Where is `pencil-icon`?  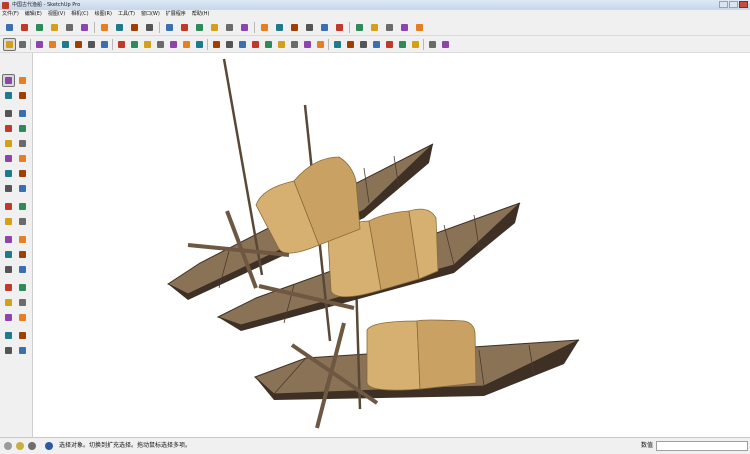
pencil-icon is located at coordinates (39, 44).